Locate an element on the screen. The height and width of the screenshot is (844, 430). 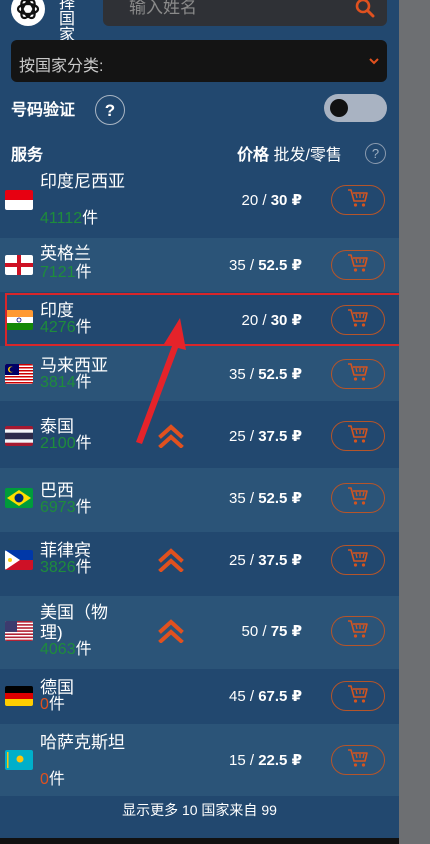
country-row-malaysia: 马来西亚 3814件 35 / 52.5 ₽ is located at coordinates (199, 373).